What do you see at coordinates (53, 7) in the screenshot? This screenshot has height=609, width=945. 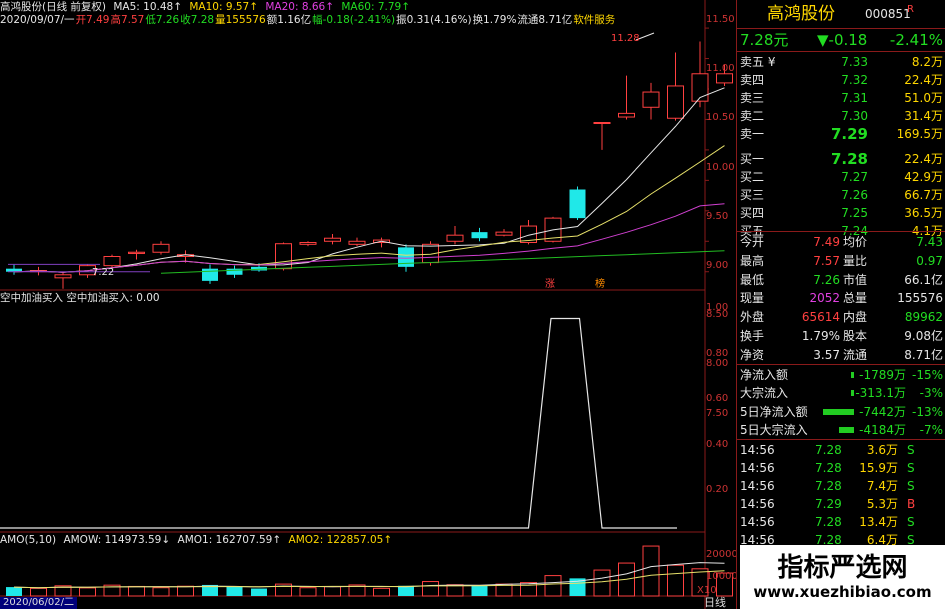 I see `chart-title: 高鸿股份(日线 前复权)` at bounding box center [53, 7].